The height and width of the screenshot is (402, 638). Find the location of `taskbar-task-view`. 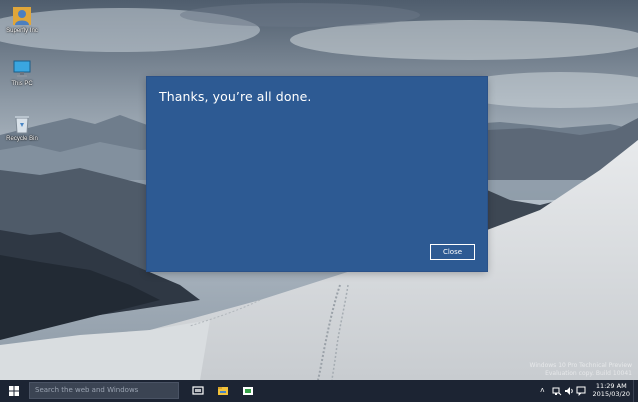

taskbar-task-view is located at coordinates (198, 391).